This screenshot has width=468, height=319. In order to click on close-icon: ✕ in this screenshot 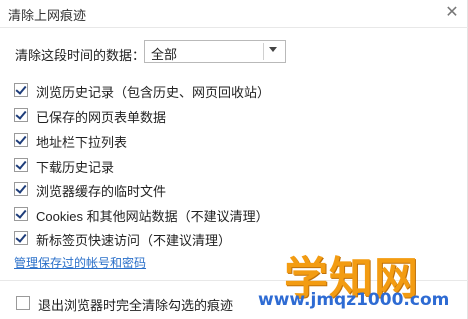, I will do `click(452, 13)`.